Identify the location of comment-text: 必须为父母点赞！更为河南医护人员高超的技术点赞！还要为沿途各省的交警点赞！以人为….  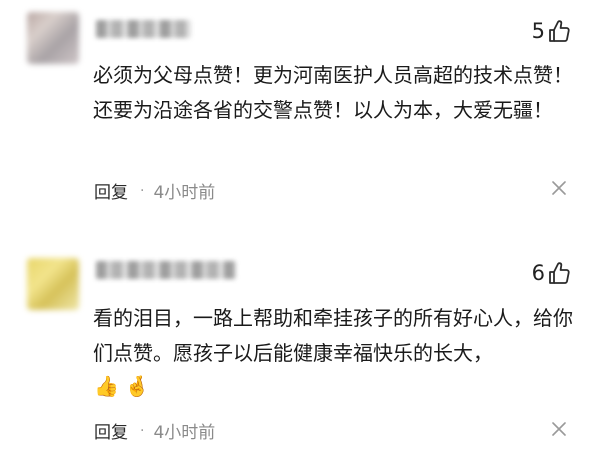
(333, 92).